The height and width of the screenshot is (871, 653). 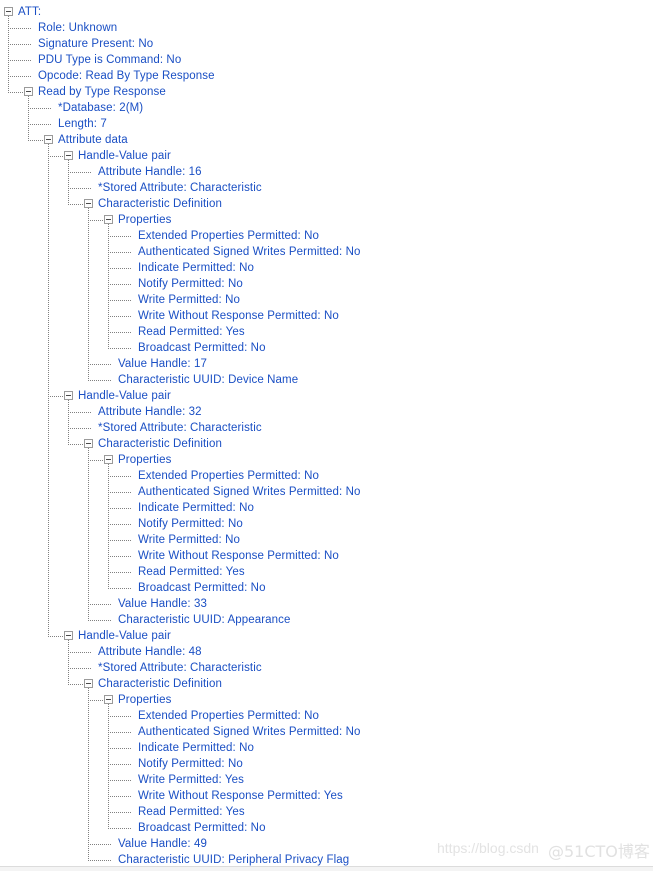 What do you see at coordinates (326, 12) in the screenshot?
I see `tree-row: ATT:` at bounding box center [326, 12].